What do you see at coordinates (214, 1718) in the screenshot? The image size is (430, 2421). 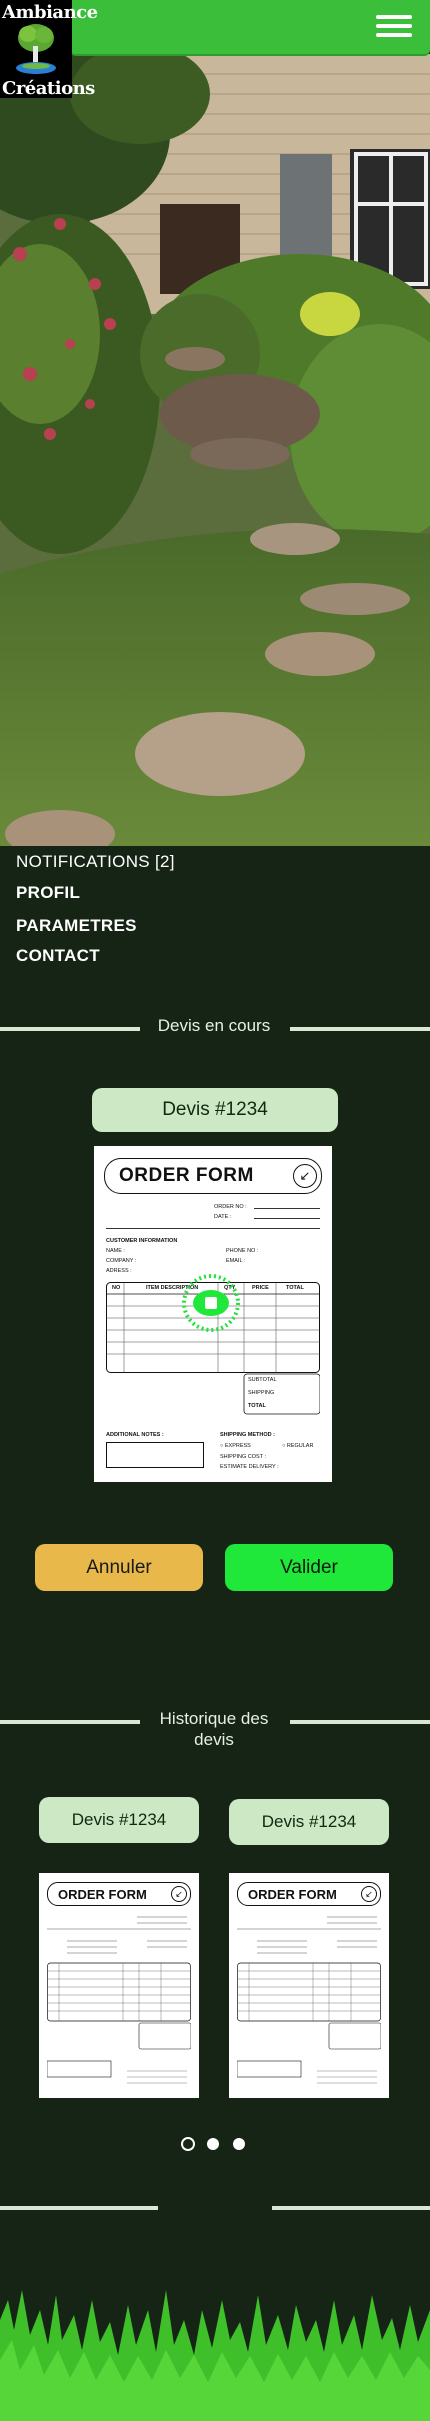 I see `history-title-line1: Historique des` at bounding box center [214, 1718].